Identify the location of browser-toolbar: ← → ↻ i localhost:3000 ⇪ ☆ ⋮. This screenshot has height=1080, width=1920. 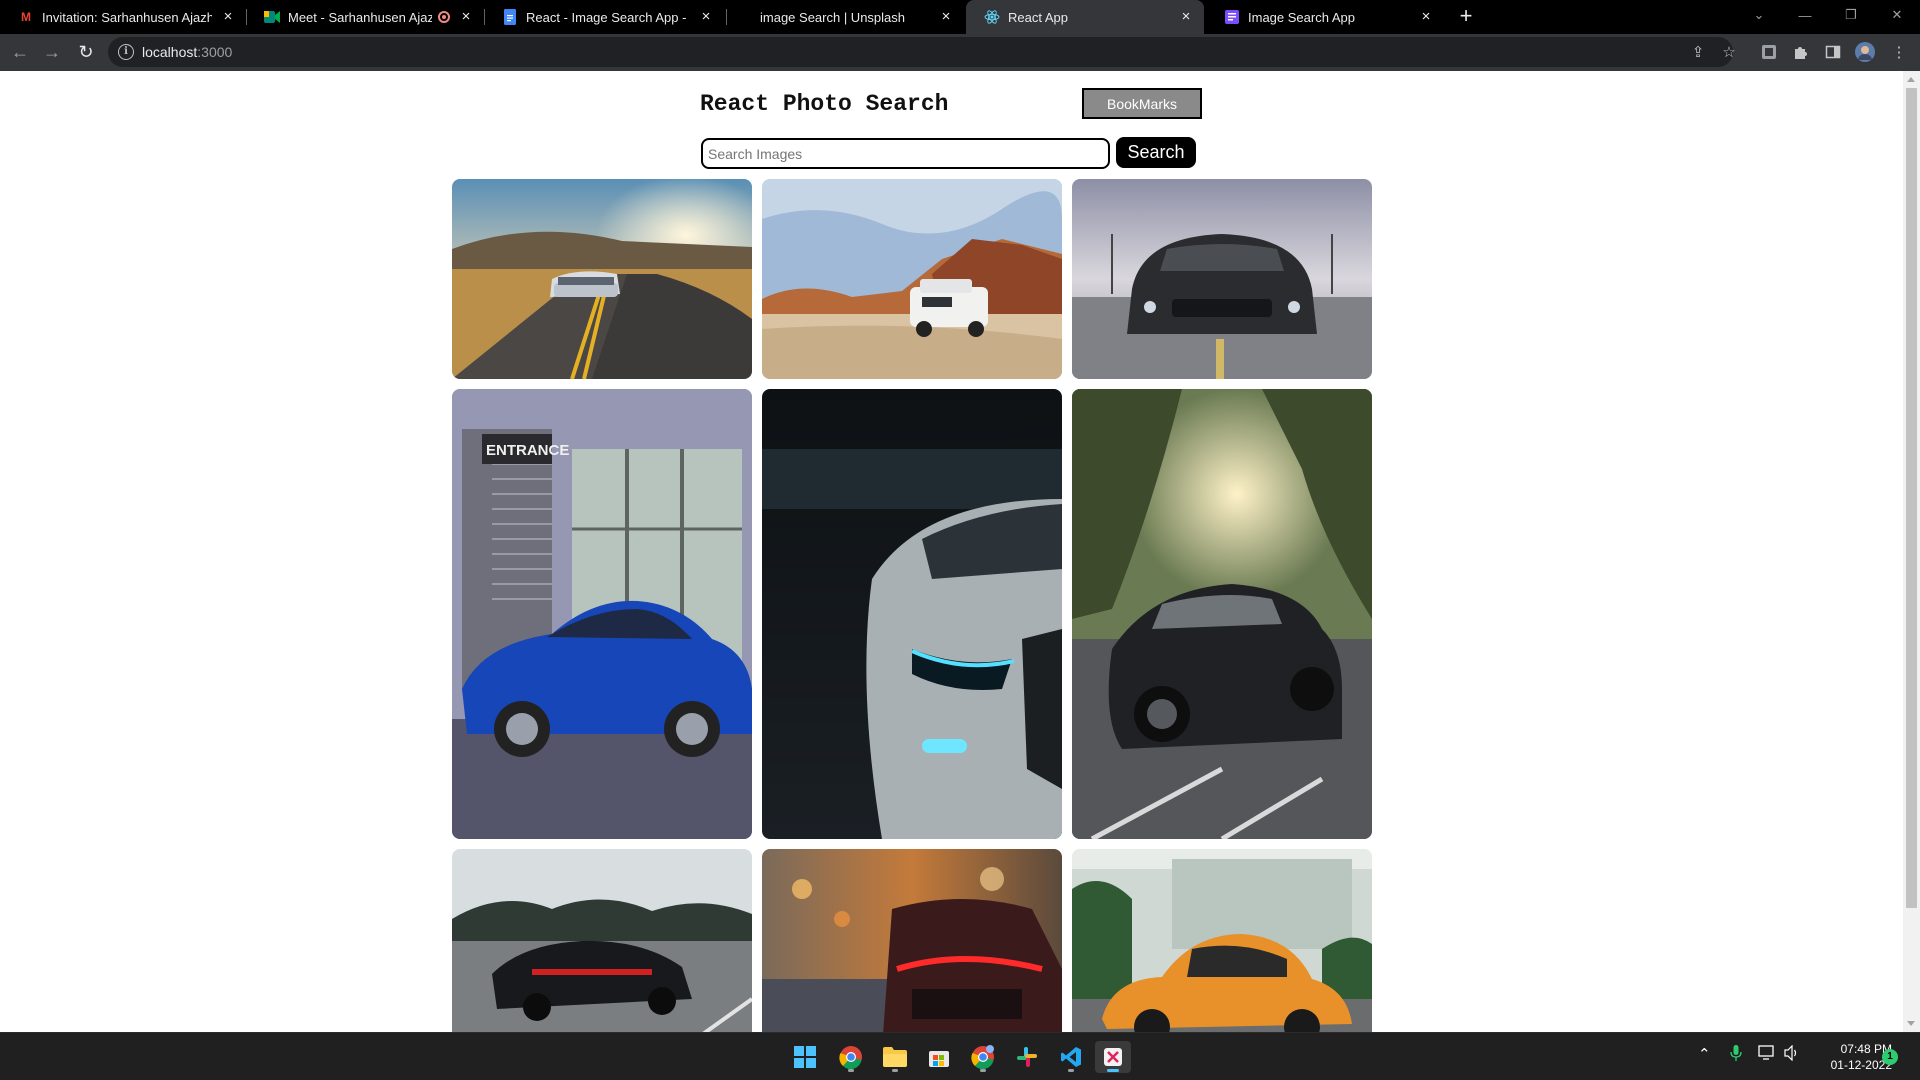
(960, 52).